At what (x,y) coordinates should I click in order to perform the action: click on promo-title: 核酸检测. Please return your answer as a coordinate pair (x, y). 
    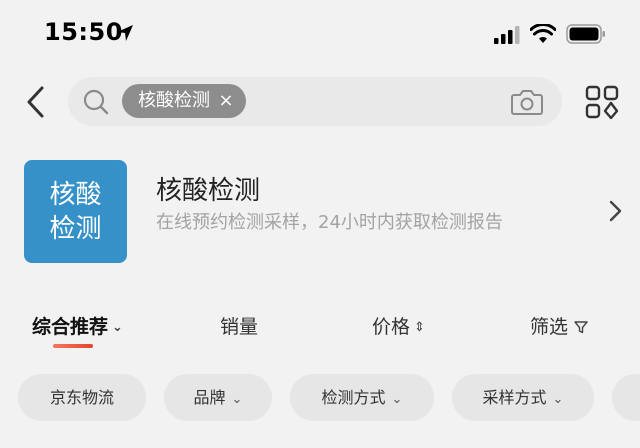
    Looking at the image, I should click on (208, 191).